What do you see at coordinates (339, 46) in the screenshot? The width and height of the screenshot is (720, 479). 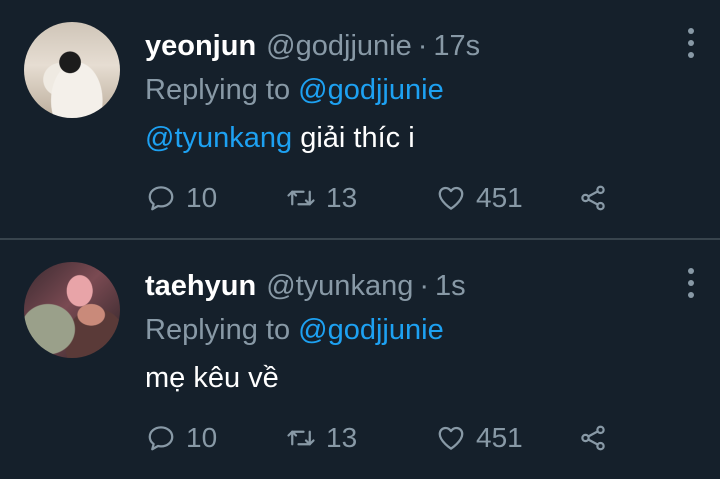 I see `user-handle: @godjjunie` at bounding box center [339, 46].